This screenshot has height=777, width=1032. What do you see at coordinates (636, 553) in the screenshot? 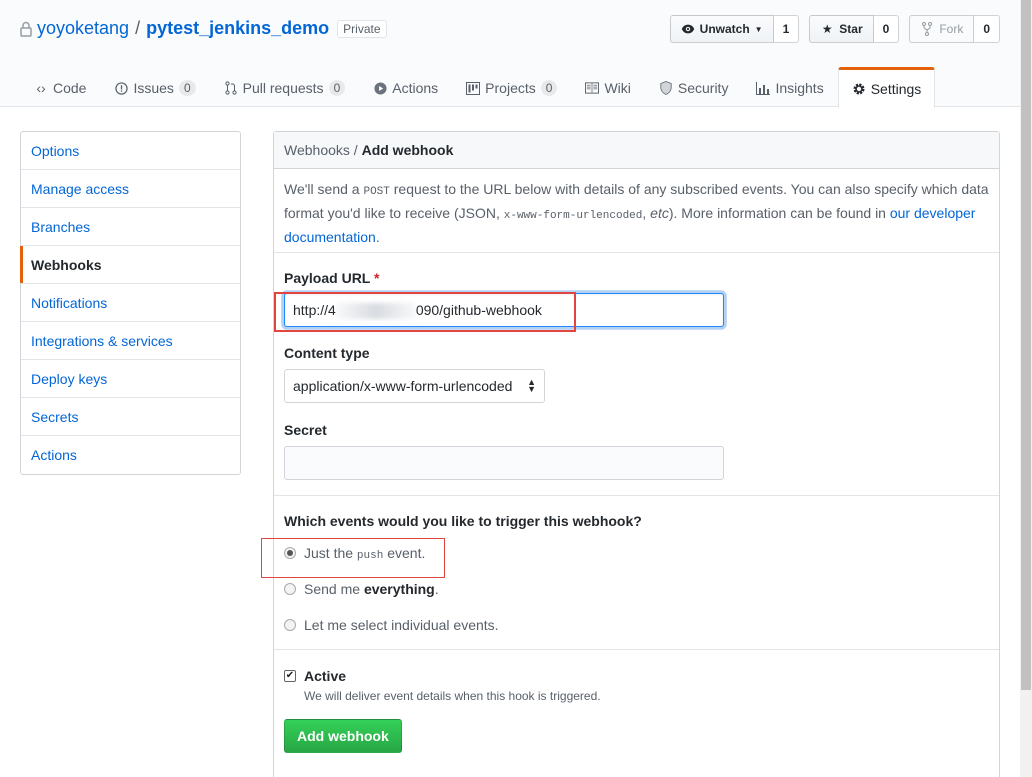
I see `event-option-push: Just the push event.` at bounding box center [636, 553].